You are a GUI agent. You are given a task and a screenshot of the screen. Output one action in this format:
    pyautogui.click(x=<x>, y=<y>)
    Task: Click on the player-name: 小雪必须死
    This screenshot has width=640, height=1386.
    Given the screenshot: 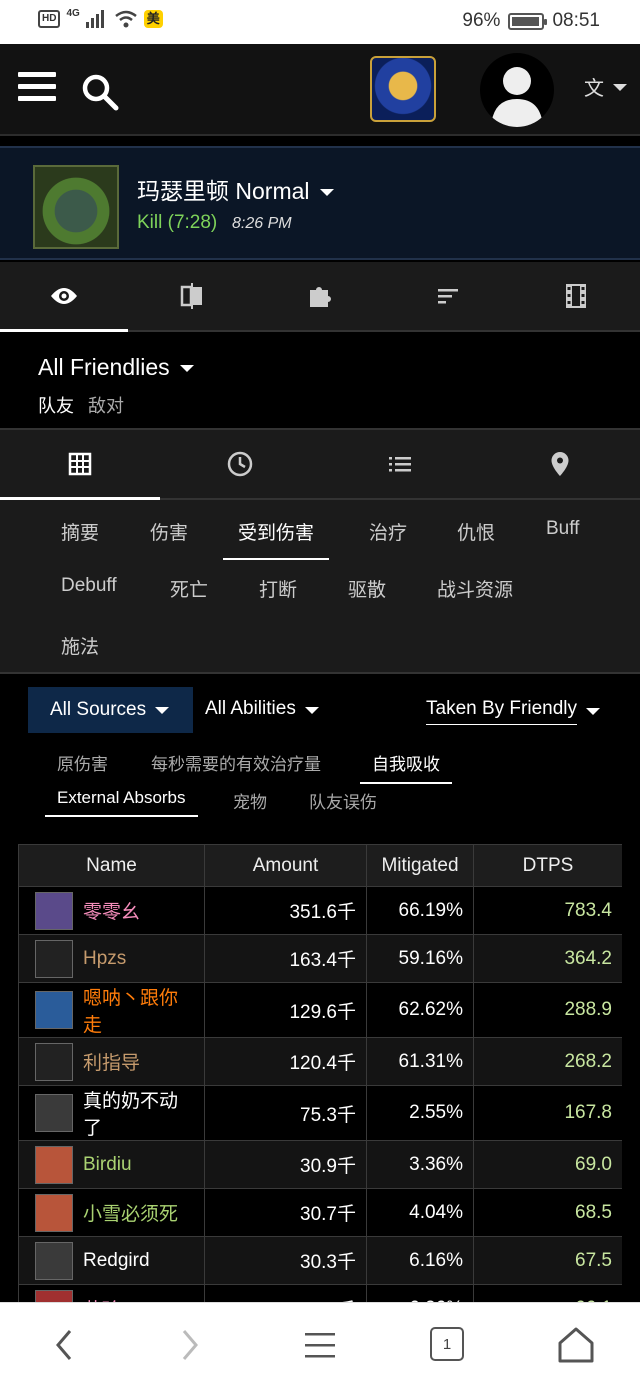 What is the action you would take?
    pyautogui.click(x=130, y=1212)
    